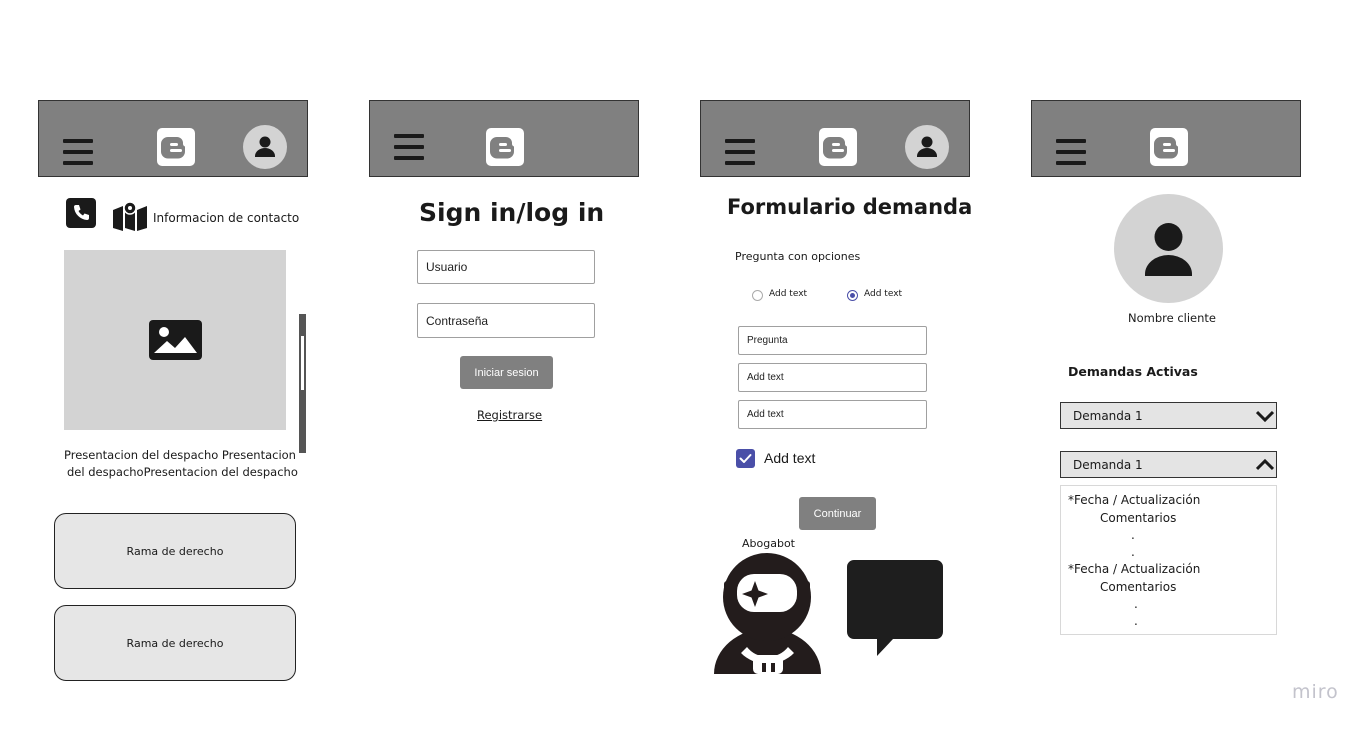 The height and width of the screenshot is (730, 1368). What do you see at coordinates (509, 415) in the screenshot?
I see `register-link: Registrarse` at bounding box center [509, 415].